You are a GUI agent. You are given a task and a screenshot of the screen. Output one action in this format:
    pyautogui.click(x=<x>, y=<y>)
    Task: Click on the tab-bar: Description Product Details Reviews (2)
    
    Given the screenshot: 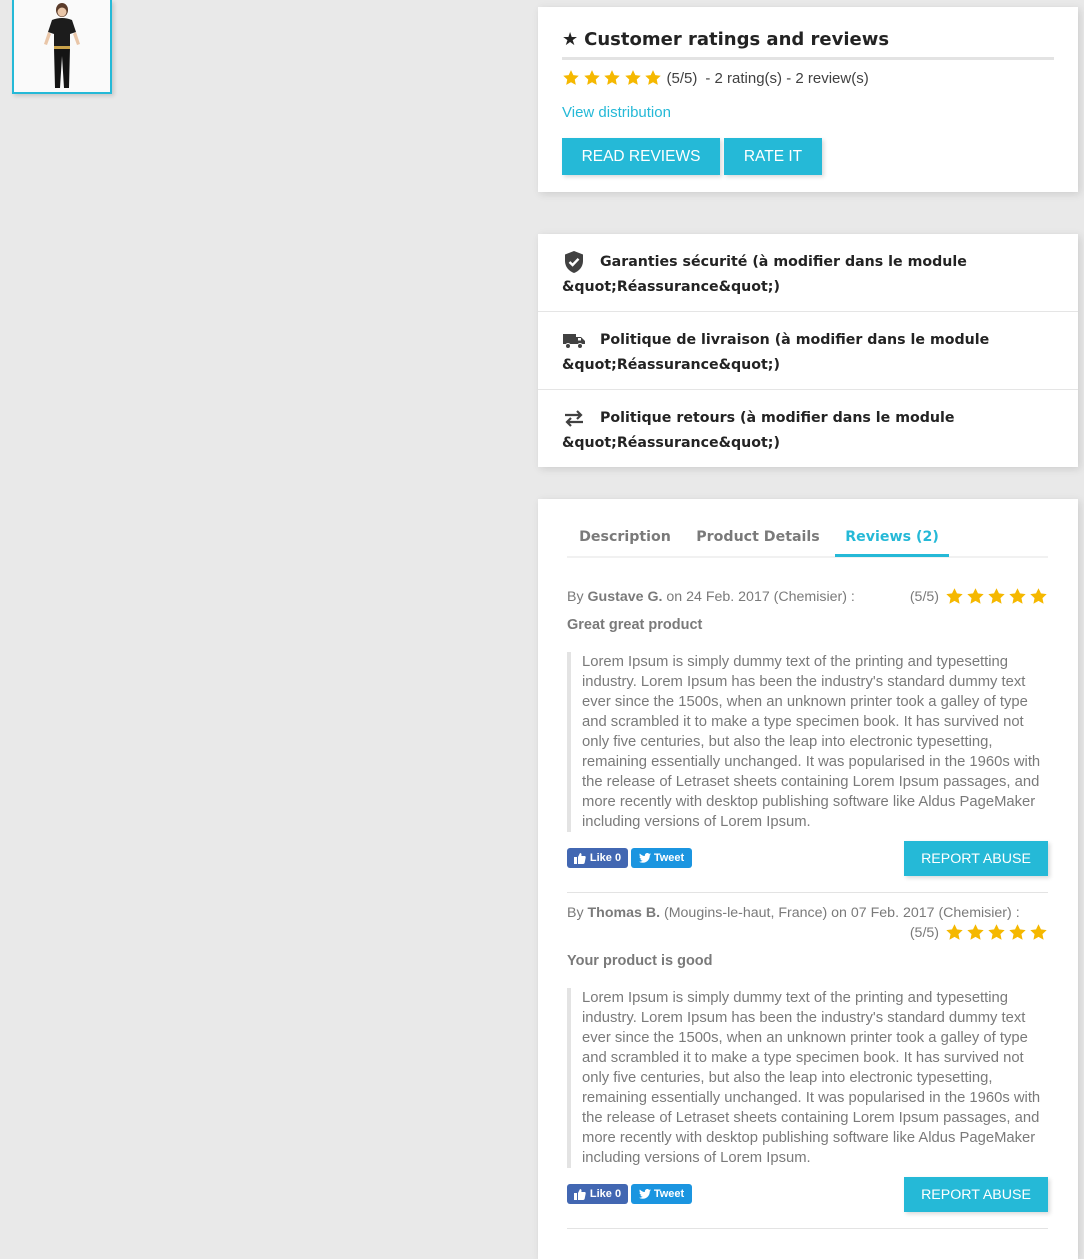 What is the action you would take?
    pyautogui.click(x=807, y=539)
    